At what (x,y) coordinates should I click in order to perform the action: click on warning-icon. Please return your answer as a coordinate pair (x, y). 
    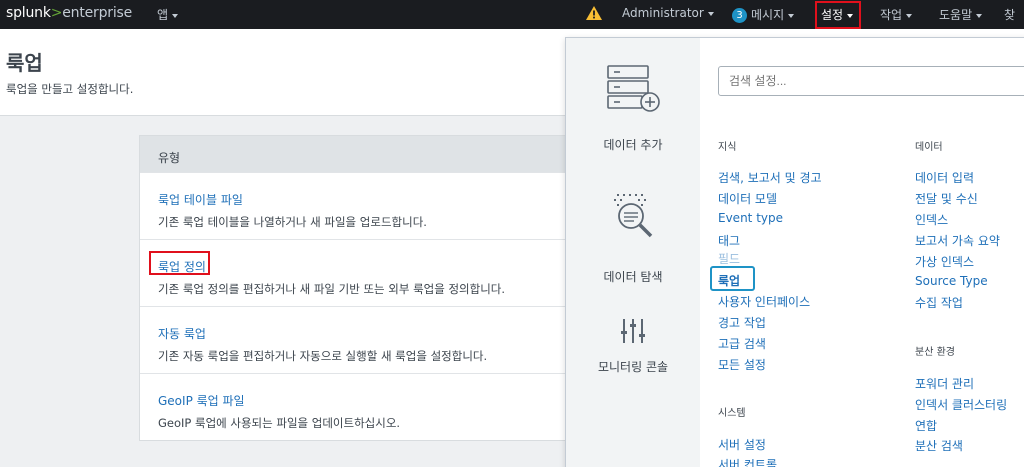
    Looking at the image, I should click on (594, 13).